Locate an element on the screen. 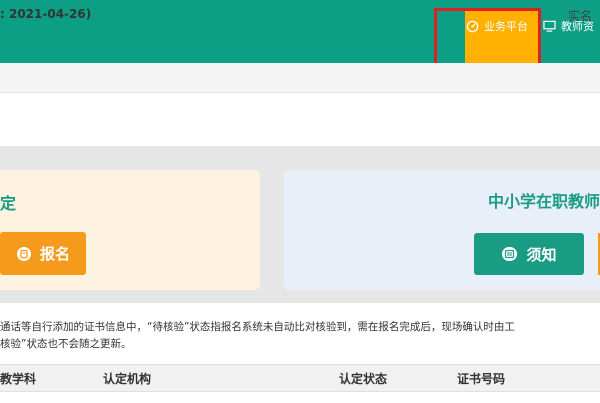 This screenshot has height=403, width=600. signup-icon is located at coordinates (24, 254).